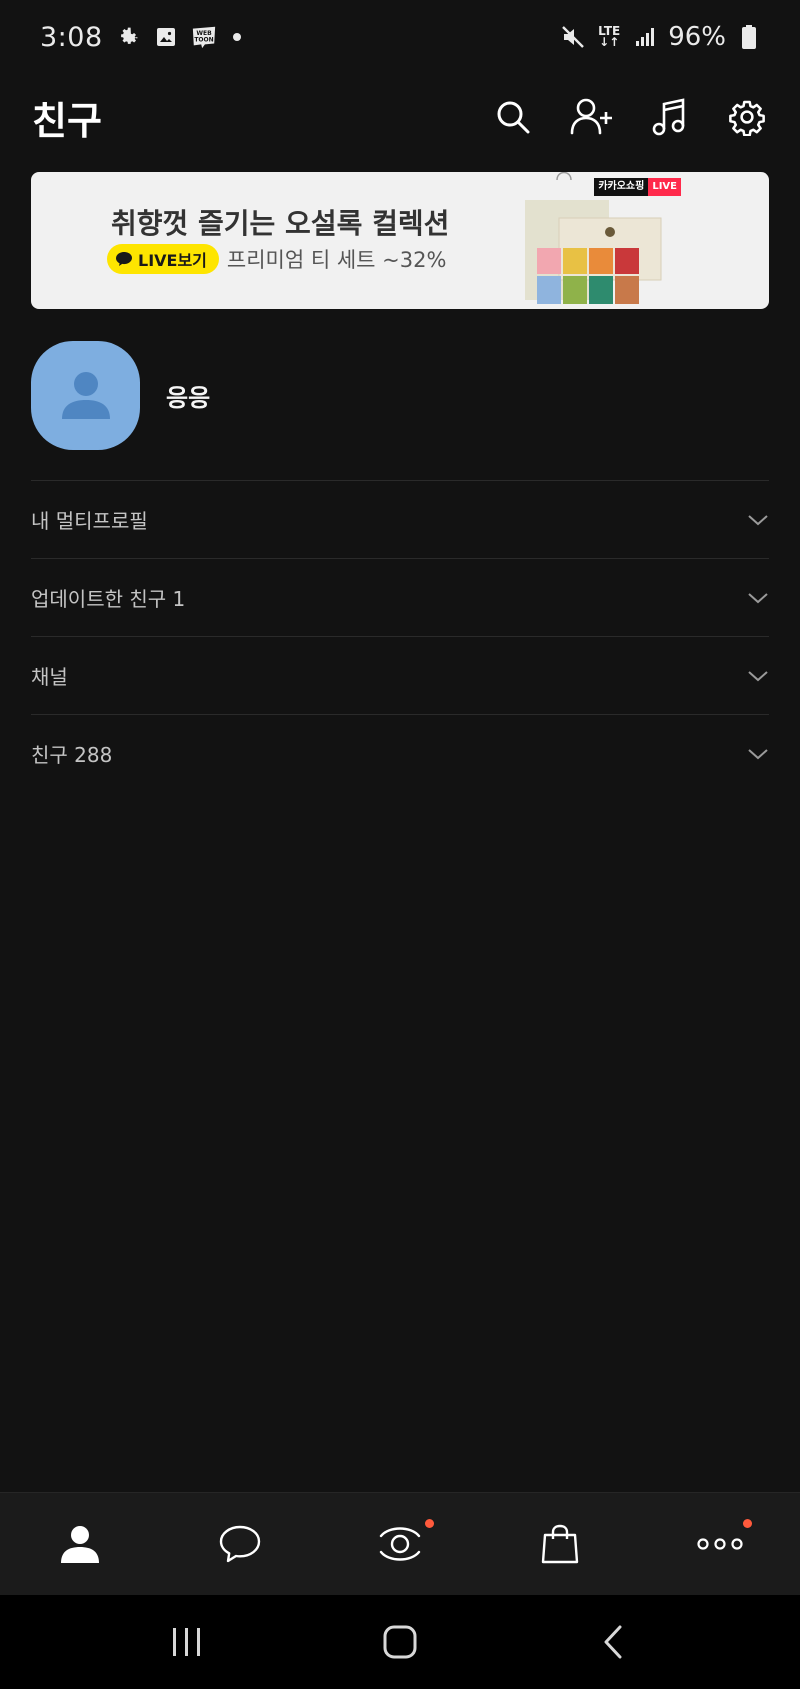  What do you see at coordinates (72, 755) in the screenshot?
I see `section-label: 친구 288` at bounding box center [72, 755].